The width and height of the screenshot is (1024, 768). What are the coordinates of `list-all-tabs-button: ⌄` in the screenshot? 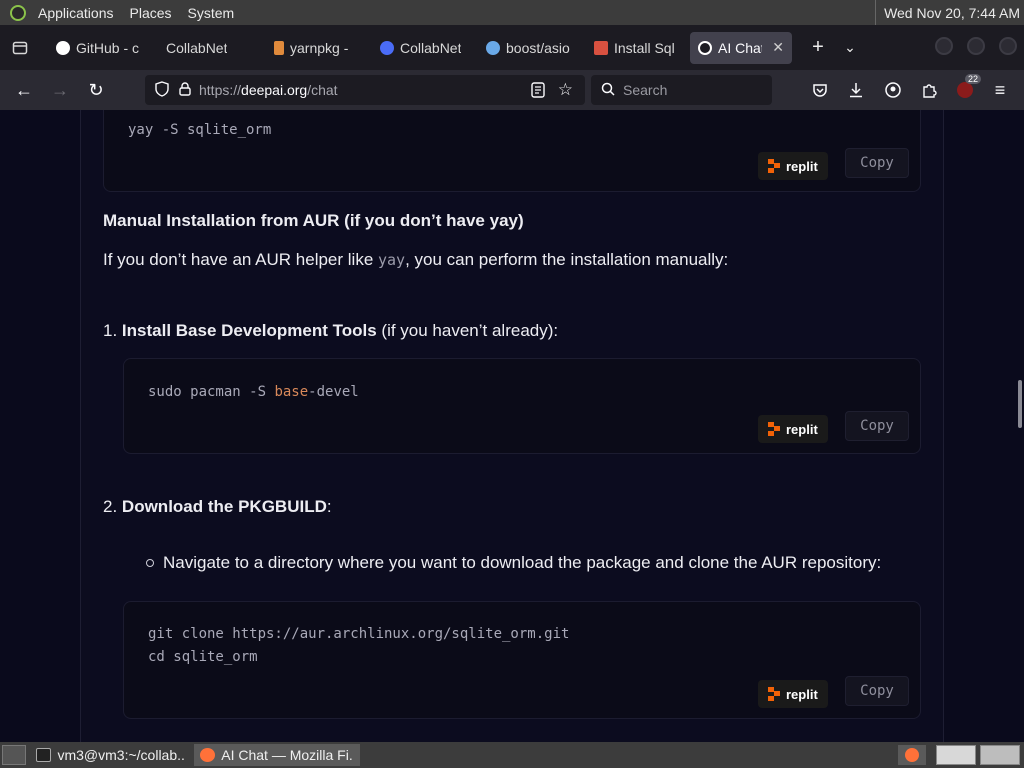 It's located at (850, 48).